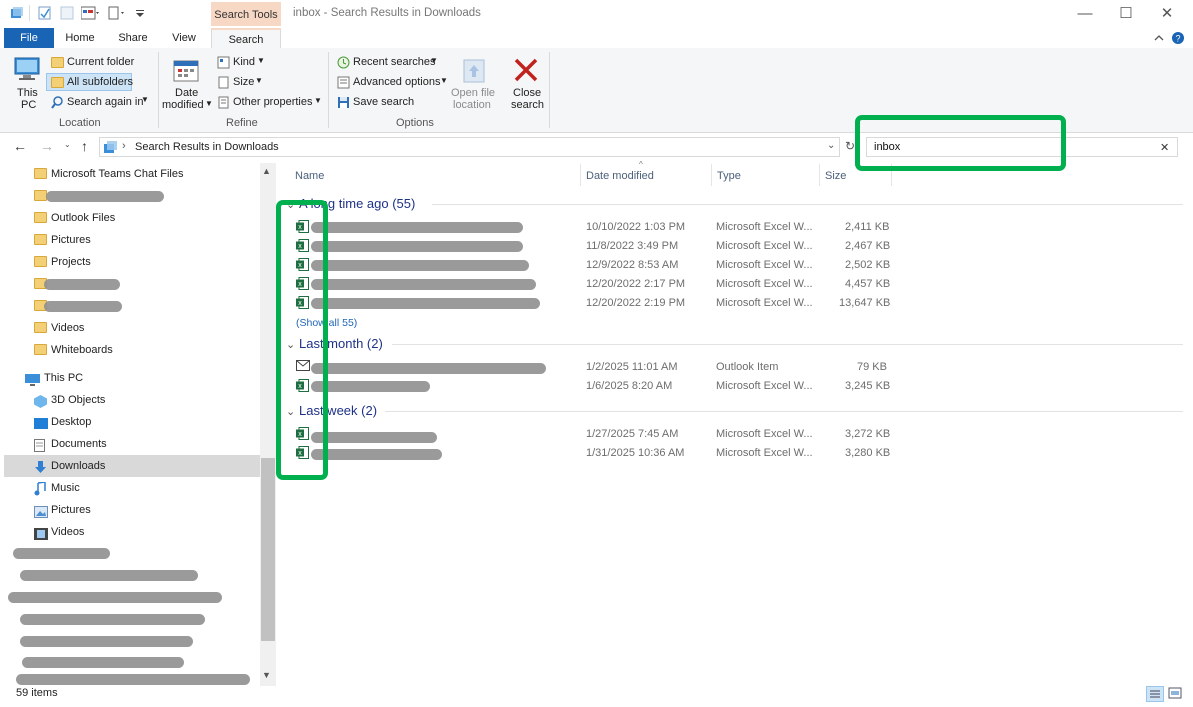  Describe the element at coordinates (246, 38) in the screenshot. I see `tab-search: Search` at that location.